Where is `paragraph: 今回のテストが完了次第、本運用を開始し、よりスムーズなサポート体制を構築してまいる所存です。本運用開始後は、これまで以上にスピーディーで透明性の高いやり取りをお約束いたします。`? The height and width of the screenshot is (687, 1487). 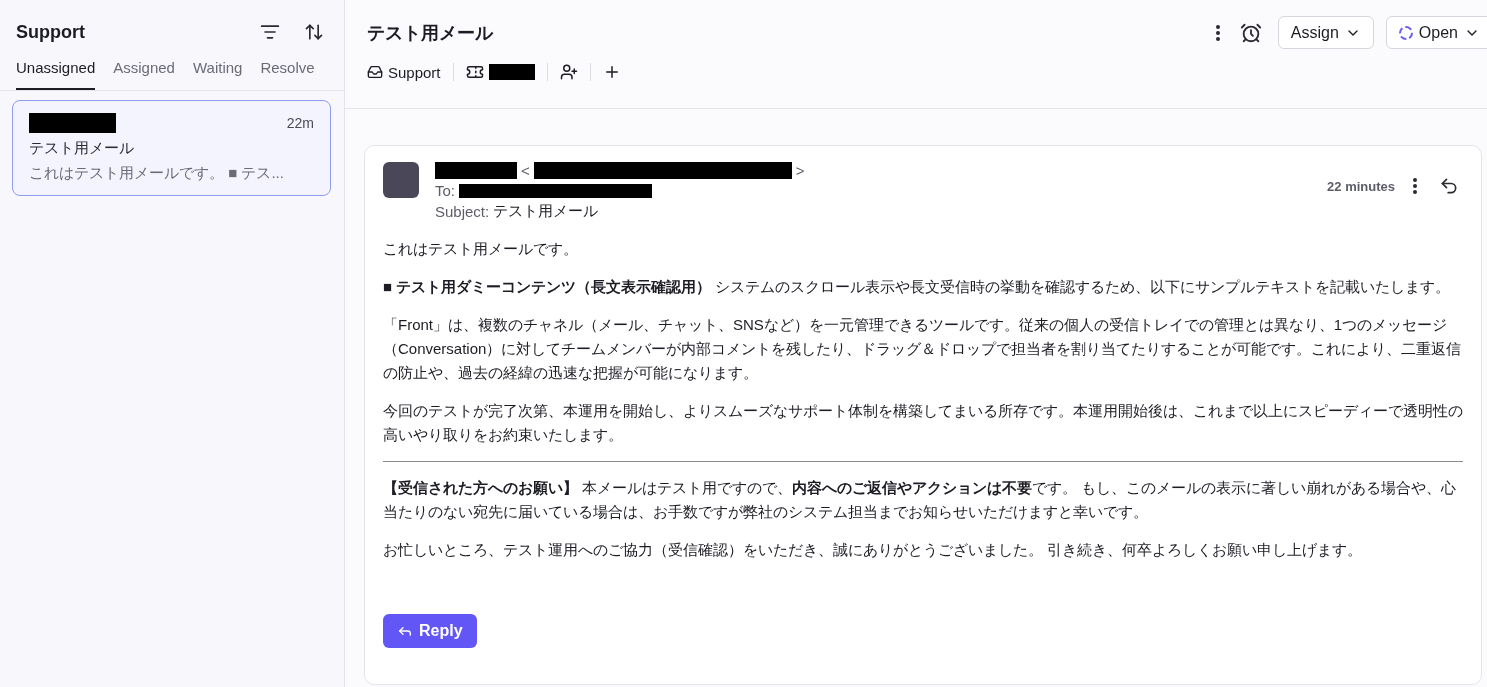
paragraph: 今回のテストが完了次第、本運用を開始し、よりスムーズなサポート体制を構築してまいる所存です。本運用開始後は、これまで以上にスピーディーで透明性の高いやり取りをお約束いたします。 is located at coordinates (923, 423).